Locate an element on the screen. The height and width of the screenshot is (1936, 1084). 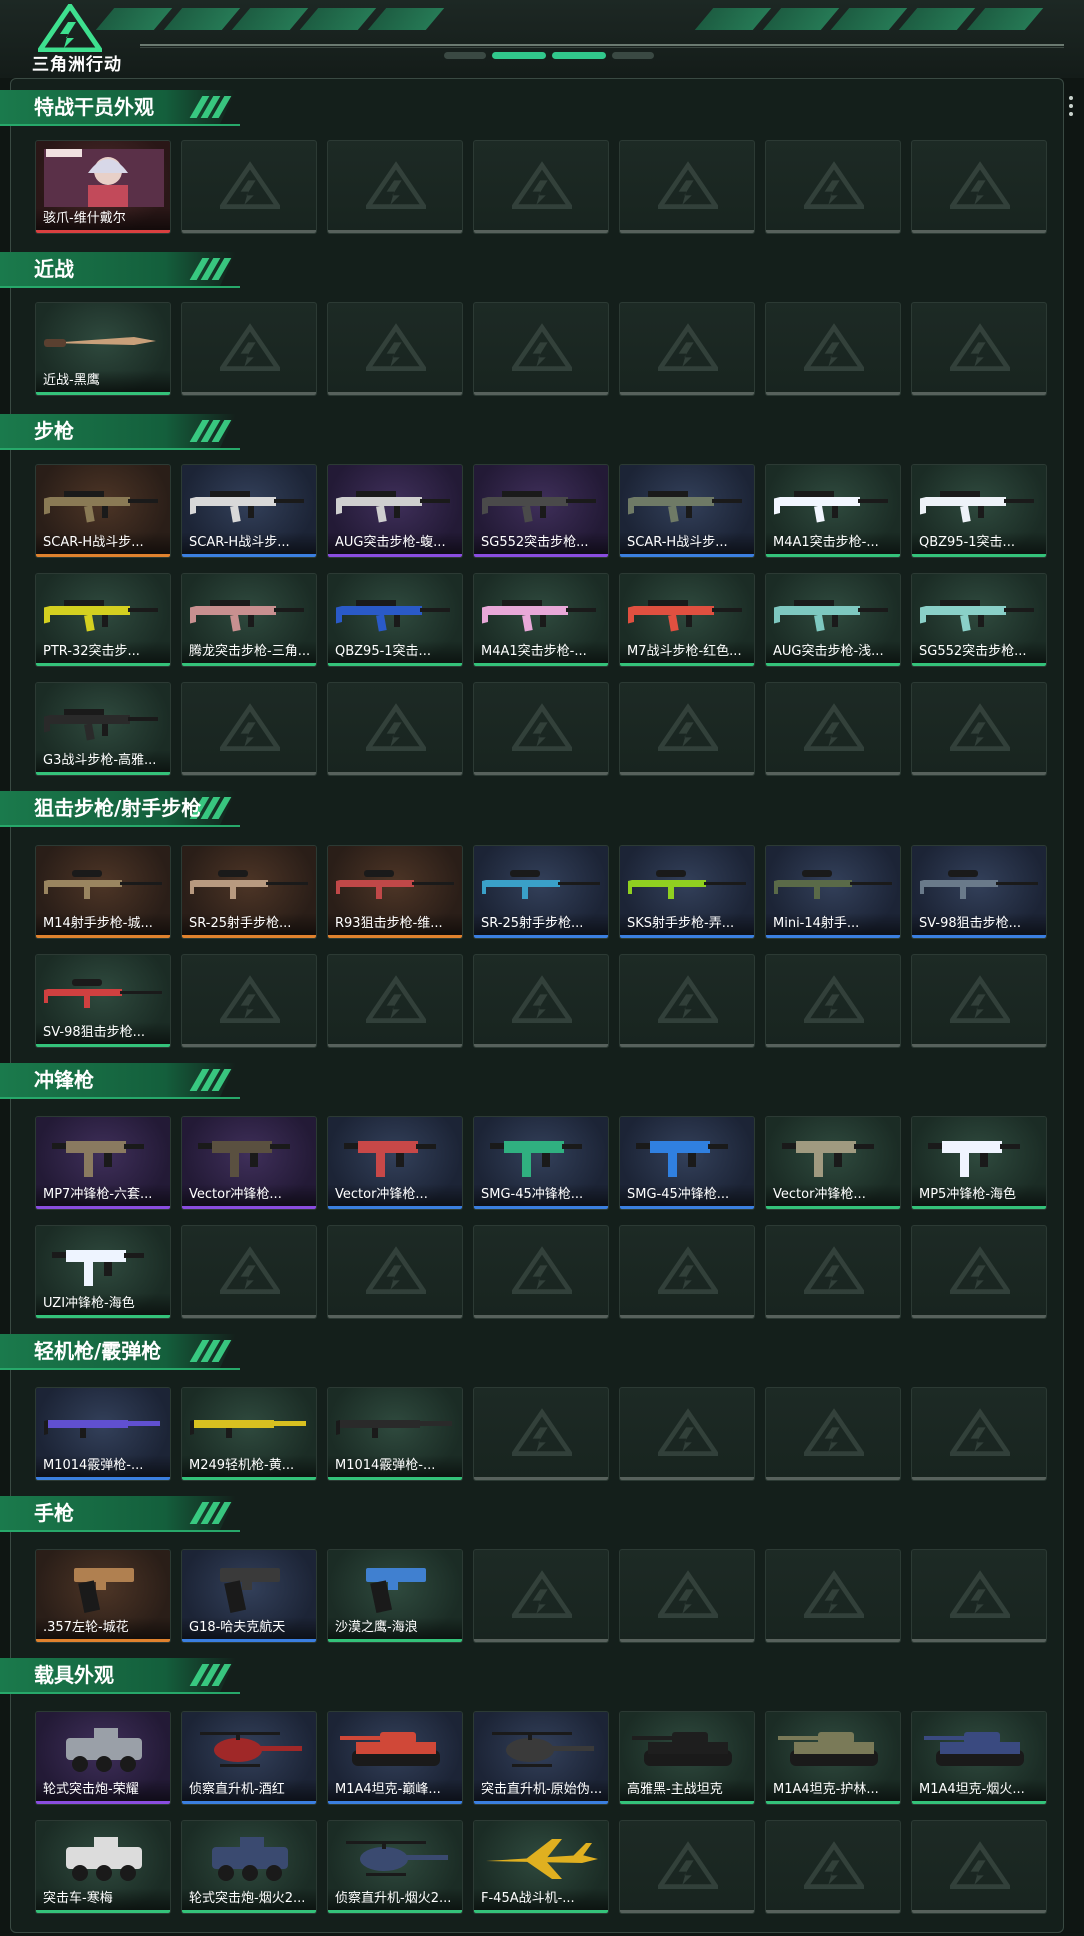
section-title: 手枪 is located at coordinates (54, 1513).